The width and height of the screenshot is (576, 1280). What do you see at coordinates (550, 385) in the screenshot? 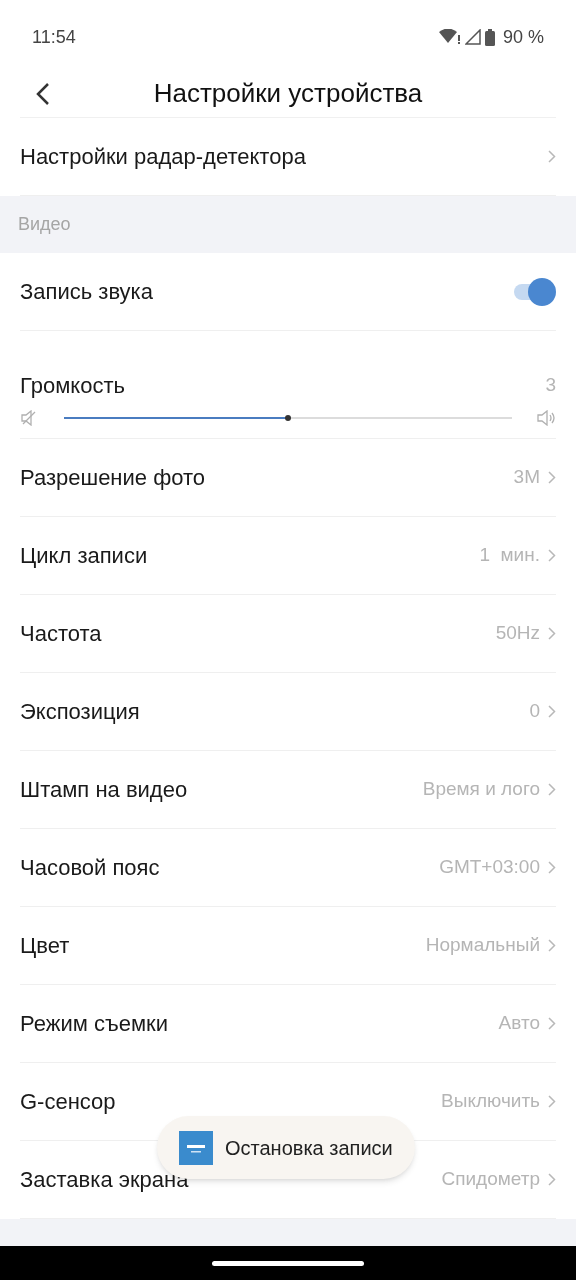
I see `volume-value: 3` at bounding box center [550, 385].